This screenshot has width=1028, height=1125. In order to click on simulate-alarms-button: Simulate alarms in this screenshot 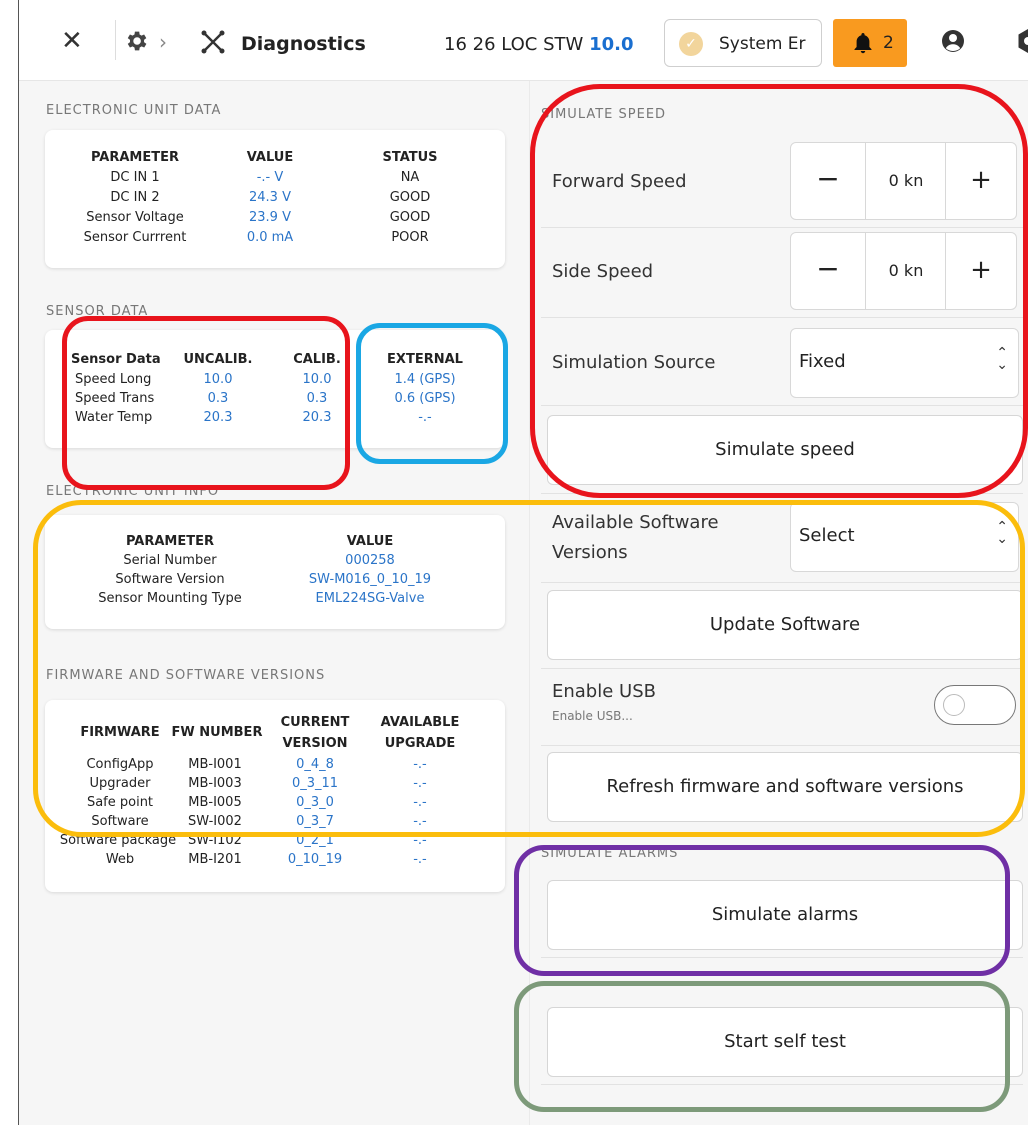, I will do `click(785, 915)`.